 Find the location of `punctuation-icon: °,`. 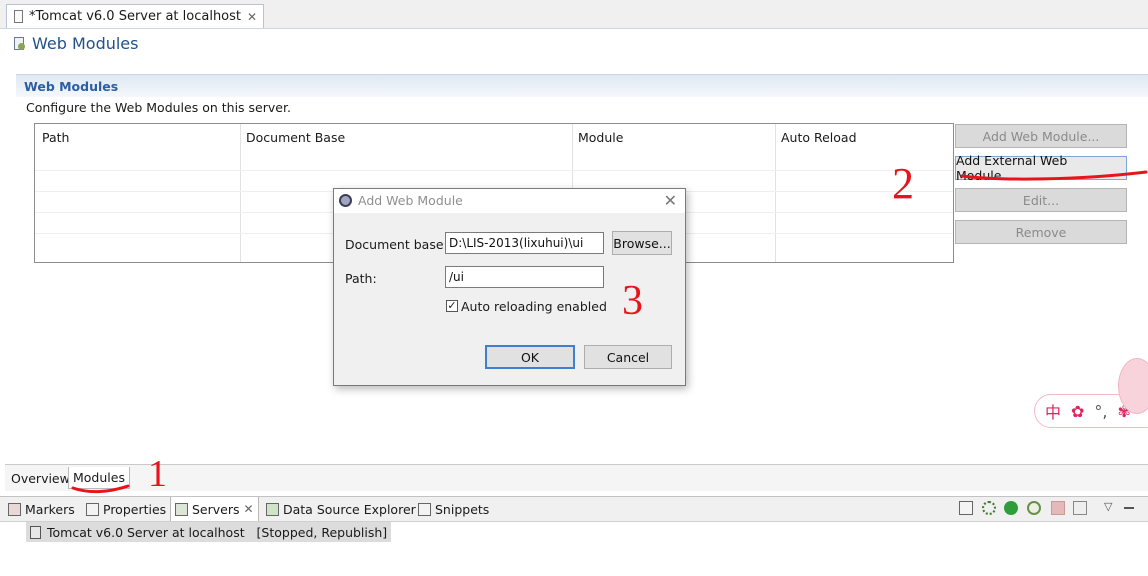

punctuation-icon: °, is located at coordinates (1100, 411).